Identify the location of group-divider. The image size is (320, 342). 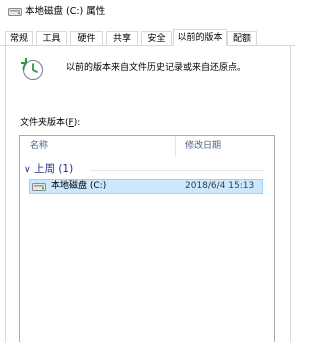
(177, 170).